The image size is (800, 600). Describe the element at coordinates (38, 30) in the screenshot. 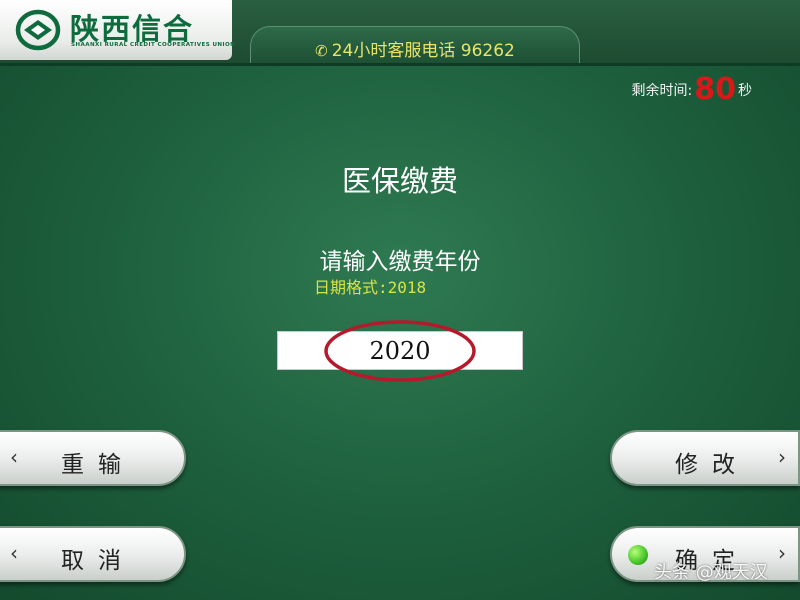

I see `bank-logo-icon` at that location.